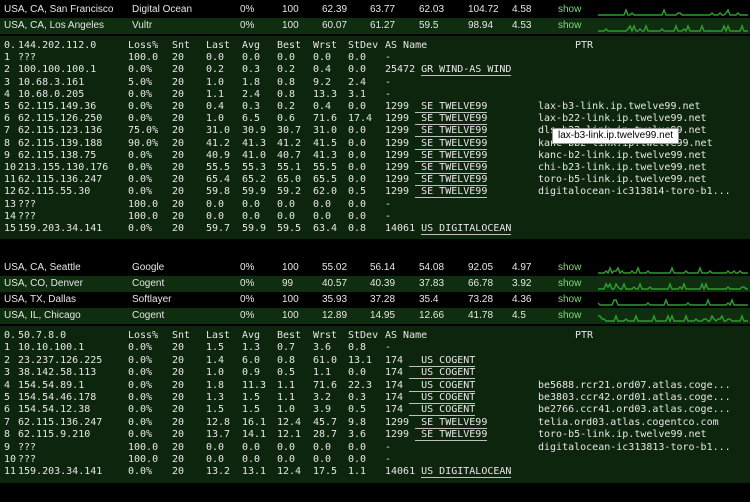 The width and height of the screenshot is (750, 502). Describe the element at coordinates (335, 25) in the screenshot. I see `server-last: 60.07` at that location.